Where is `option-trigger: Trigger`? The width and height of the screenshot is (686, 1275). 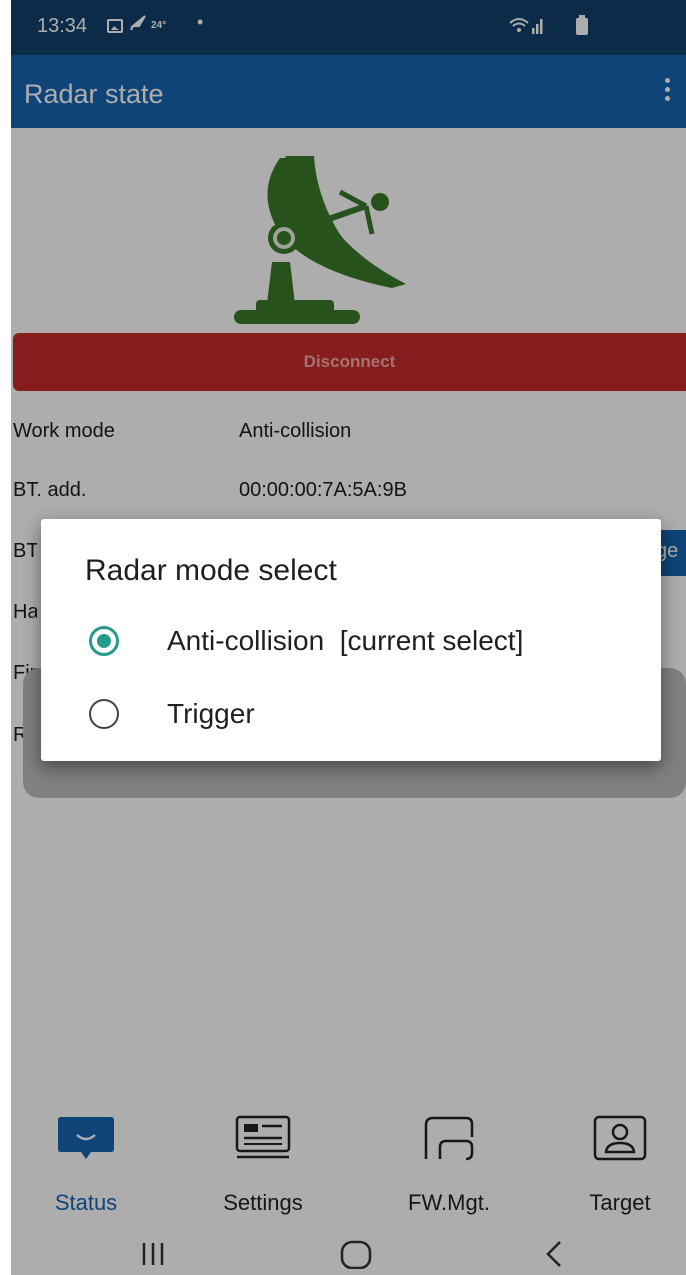
option-trigger: Trigger is located at coordinates (351, 714).